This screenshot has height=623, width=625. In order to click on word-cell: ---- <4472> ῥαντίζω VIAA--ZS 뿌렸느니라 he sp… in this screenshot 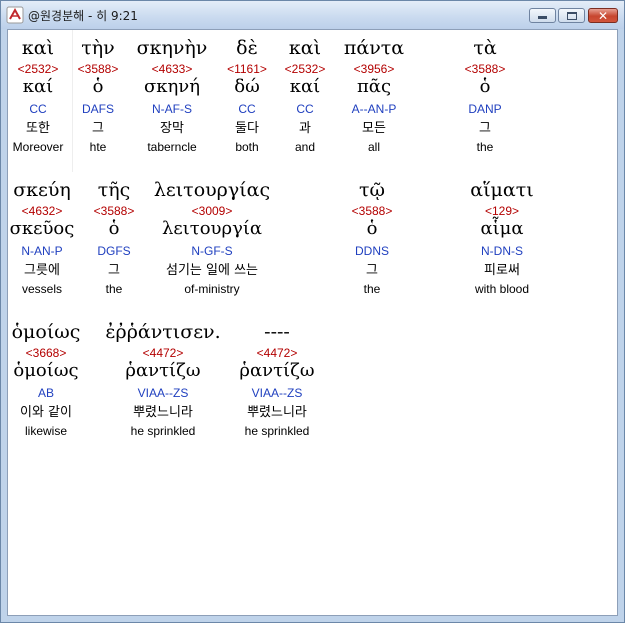, I will do `click(277, 382)`.